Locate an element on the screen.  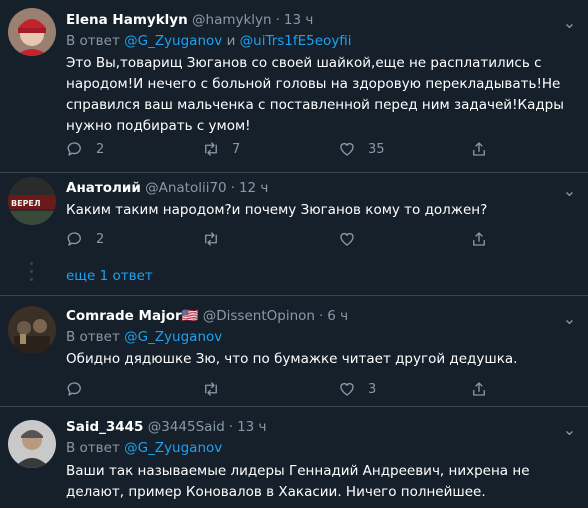
like-button: 3 is located at coordinates (357, 389).